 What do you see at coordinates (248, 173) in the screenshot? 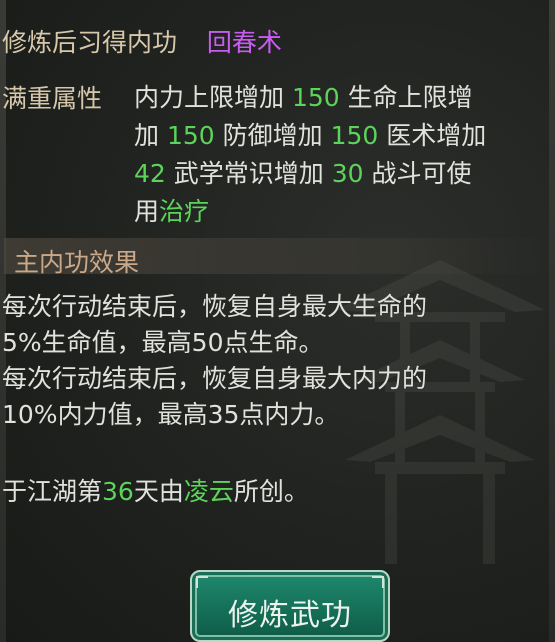
I see `attr-text: 武学常识增加` at bounding box center [248, 173].